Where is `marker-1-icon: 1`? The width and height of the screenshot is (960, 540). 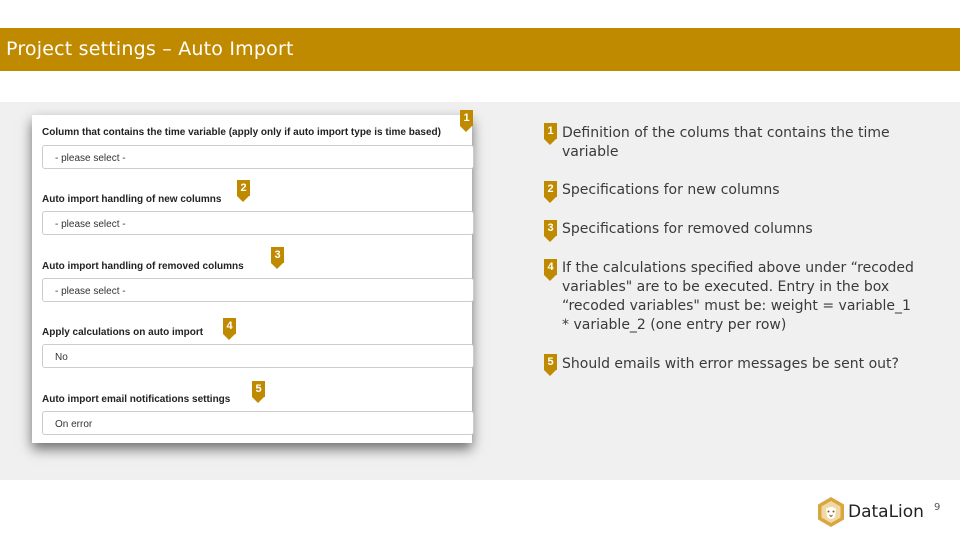 marker-1-icon: 1 is located at coordinates (466, 121).